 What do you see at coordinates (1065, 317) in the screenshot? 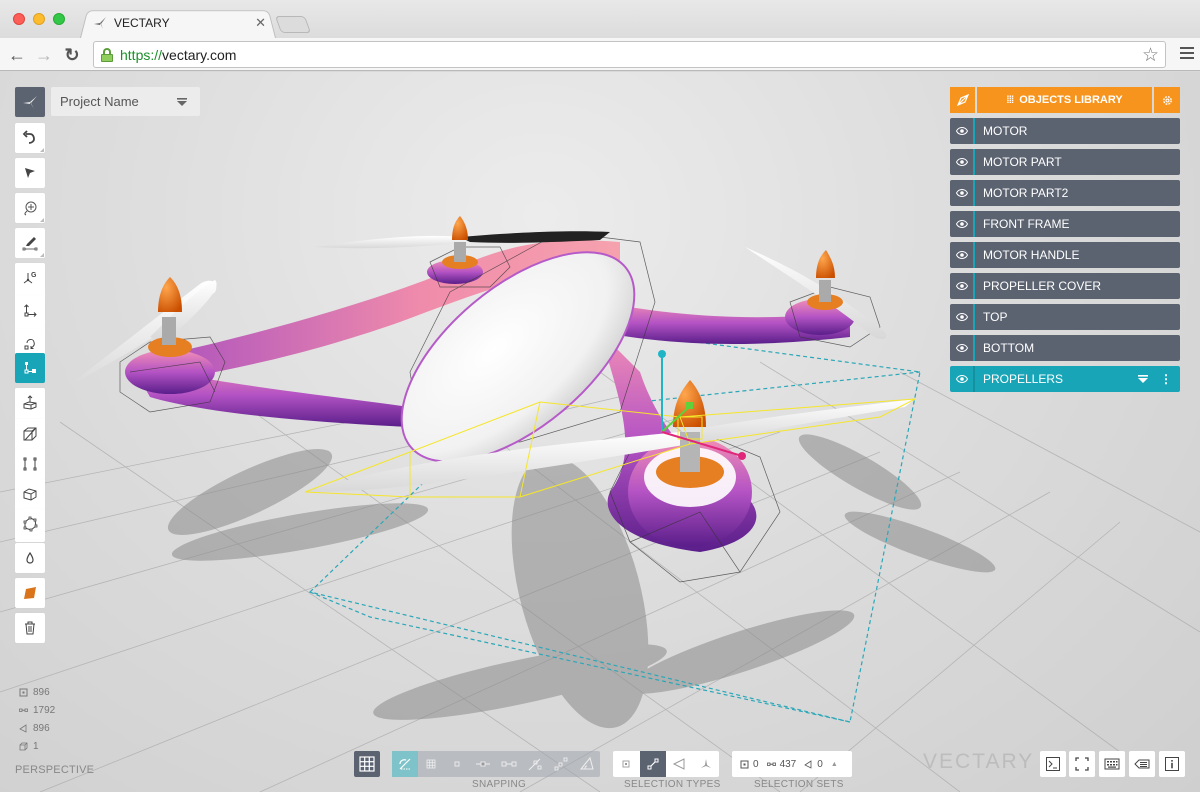
I see `layer-item: TOP` at bounding box center [1065, 317].